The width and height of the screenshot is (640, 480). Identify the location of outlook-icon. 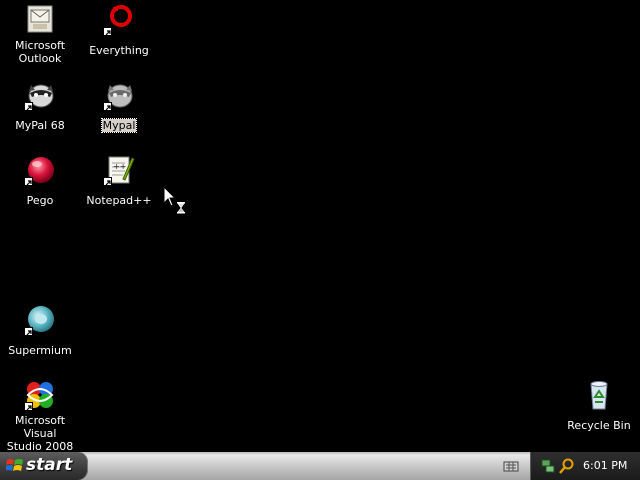
(40, 20).